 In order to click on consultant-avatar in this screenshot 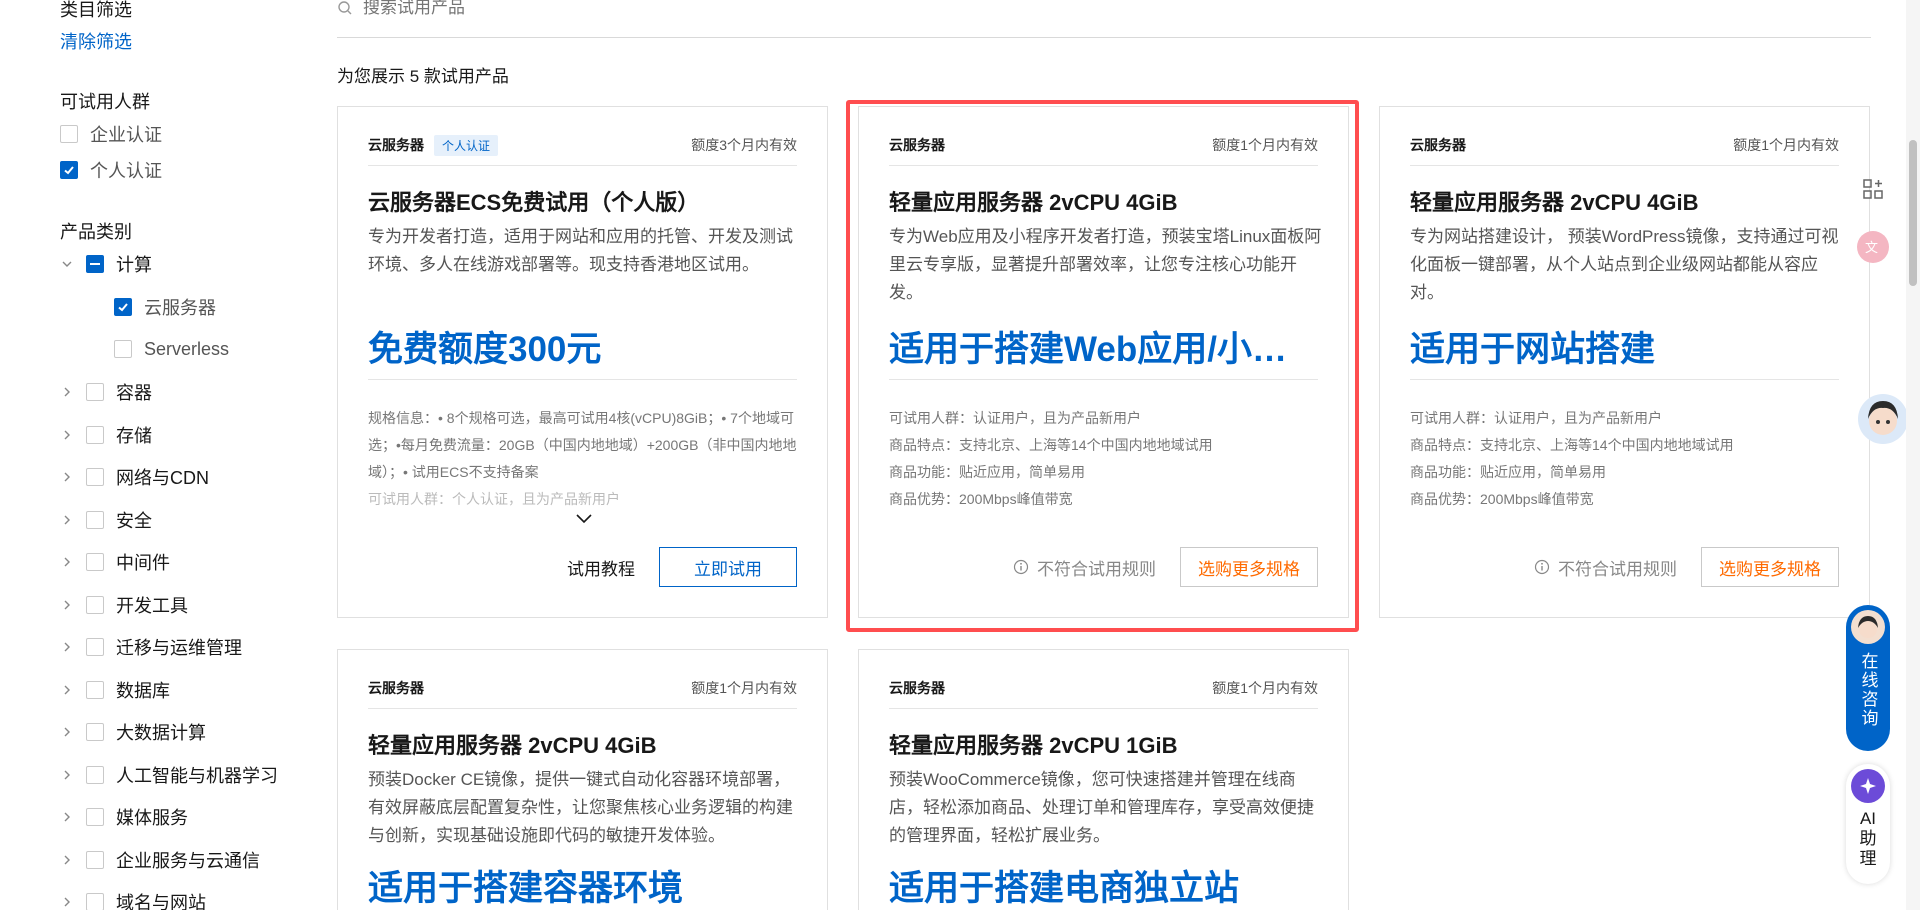, I will do `click(1868, 627)`.